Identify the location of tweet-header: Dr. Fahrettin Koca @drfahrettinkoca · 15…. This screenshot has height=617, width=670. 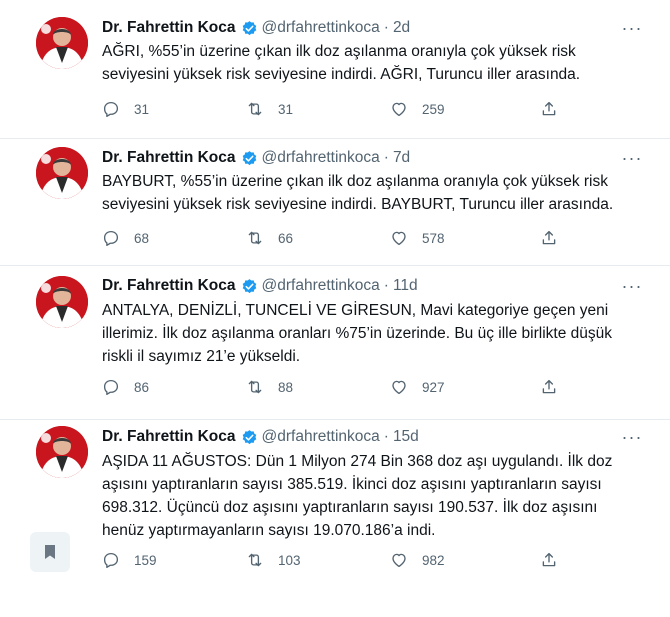
(260, 437).